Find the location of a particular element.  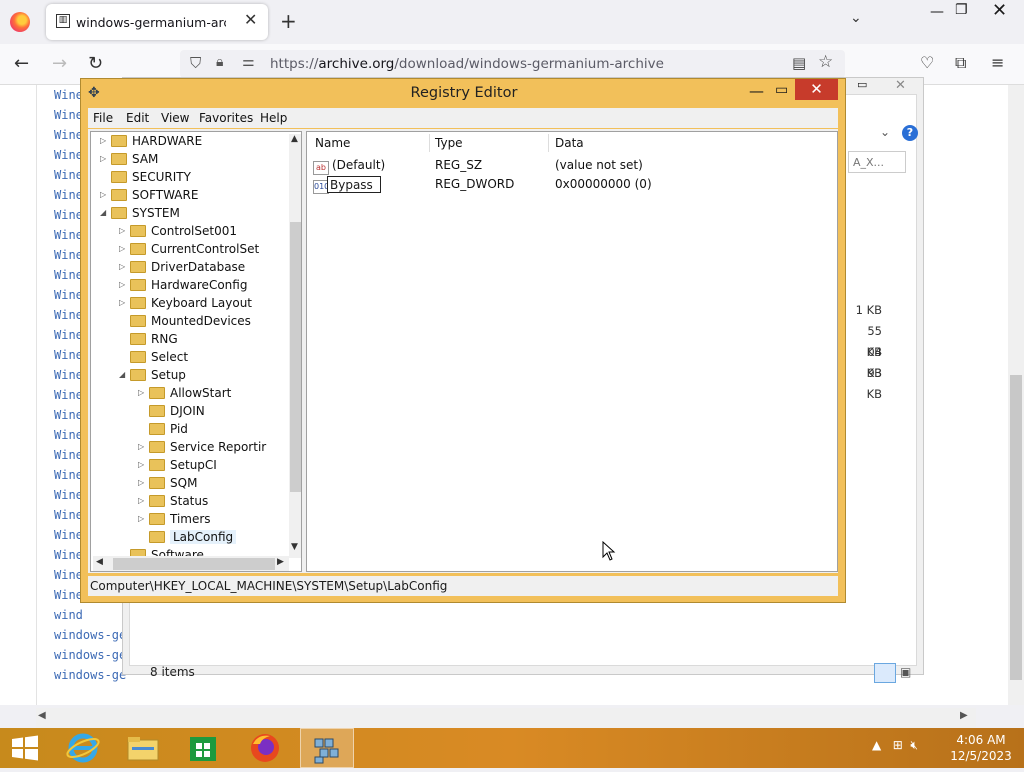

tree-node: MountedDevices is located at coordinates (190, 321).